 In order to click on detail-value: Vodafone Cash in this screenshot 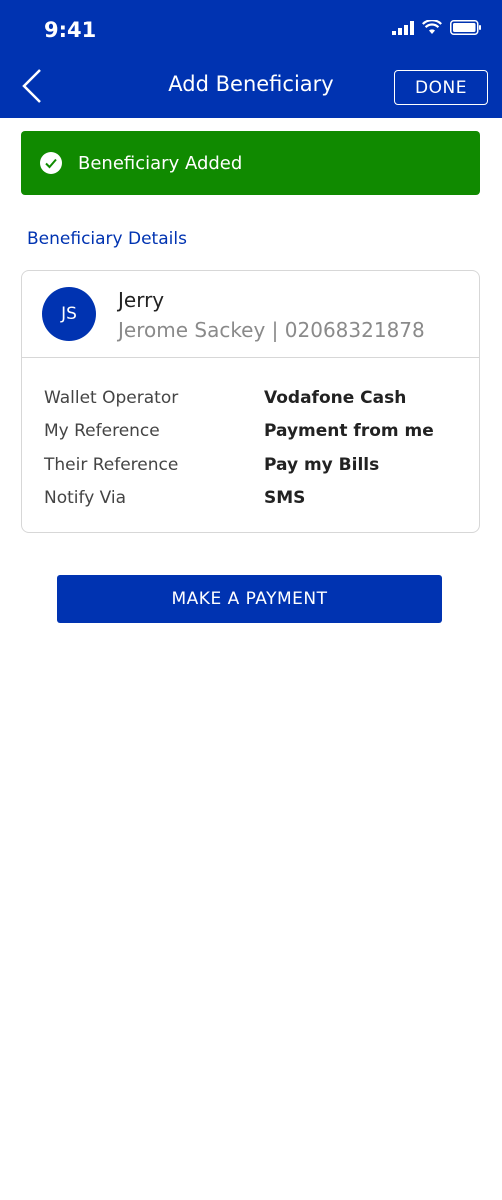, I will do `click(335, 397)`.